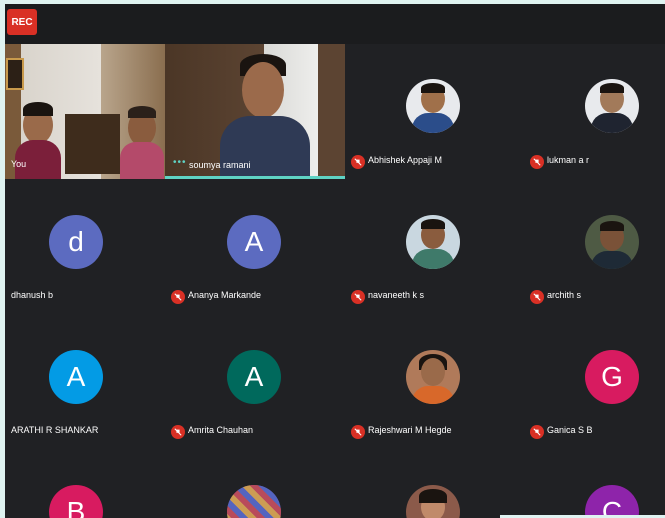  Describe the element at coordinates (142, 142) in the screenshot. I see `person-right` at that location.